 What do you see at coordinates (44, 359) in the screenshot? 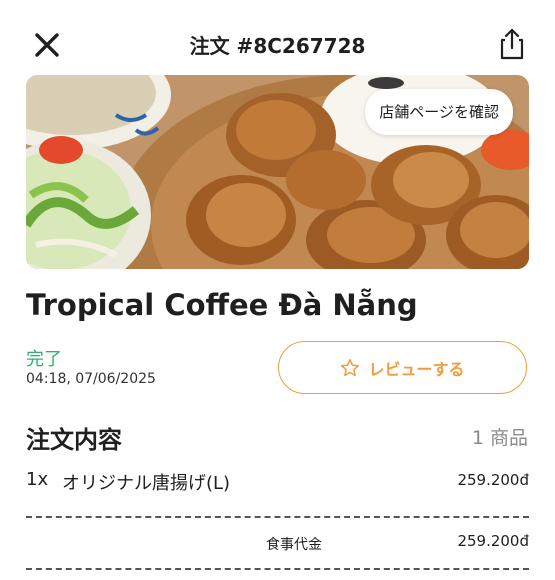
I see `order-status: 完了` at bounding box center [44, 359].